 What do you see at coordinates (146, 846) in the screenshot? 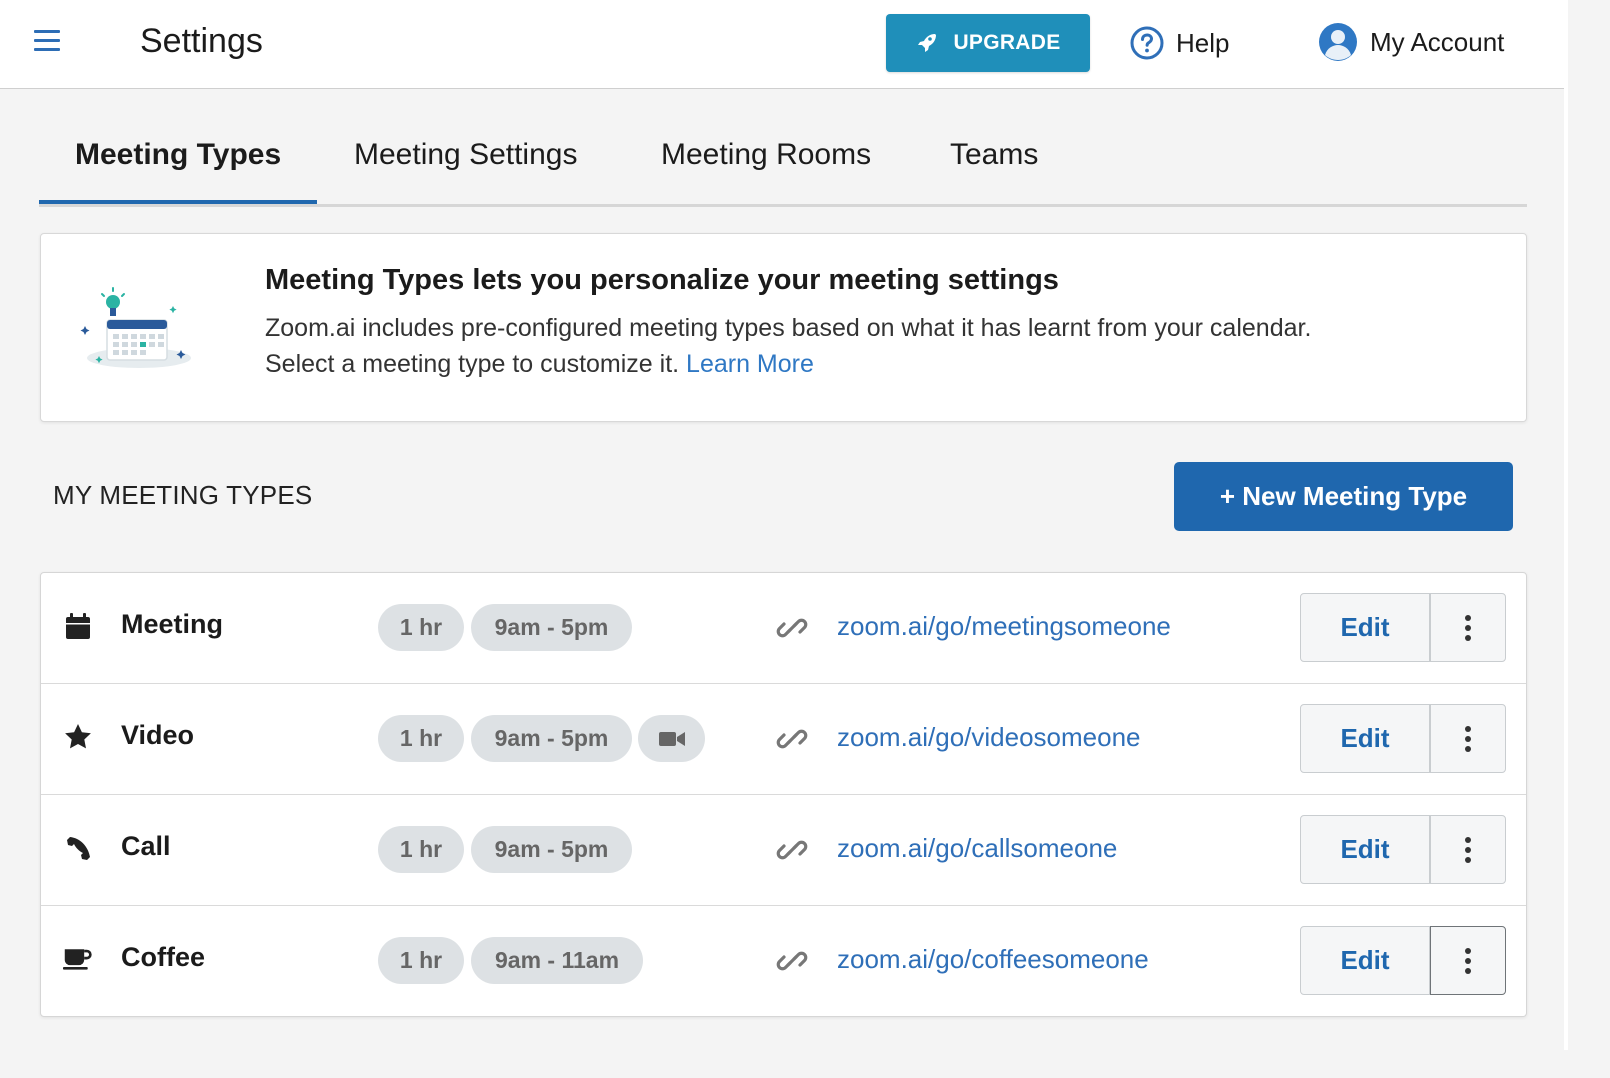
I see `meeting-type-name: Call` at bounding box center [146, 846].